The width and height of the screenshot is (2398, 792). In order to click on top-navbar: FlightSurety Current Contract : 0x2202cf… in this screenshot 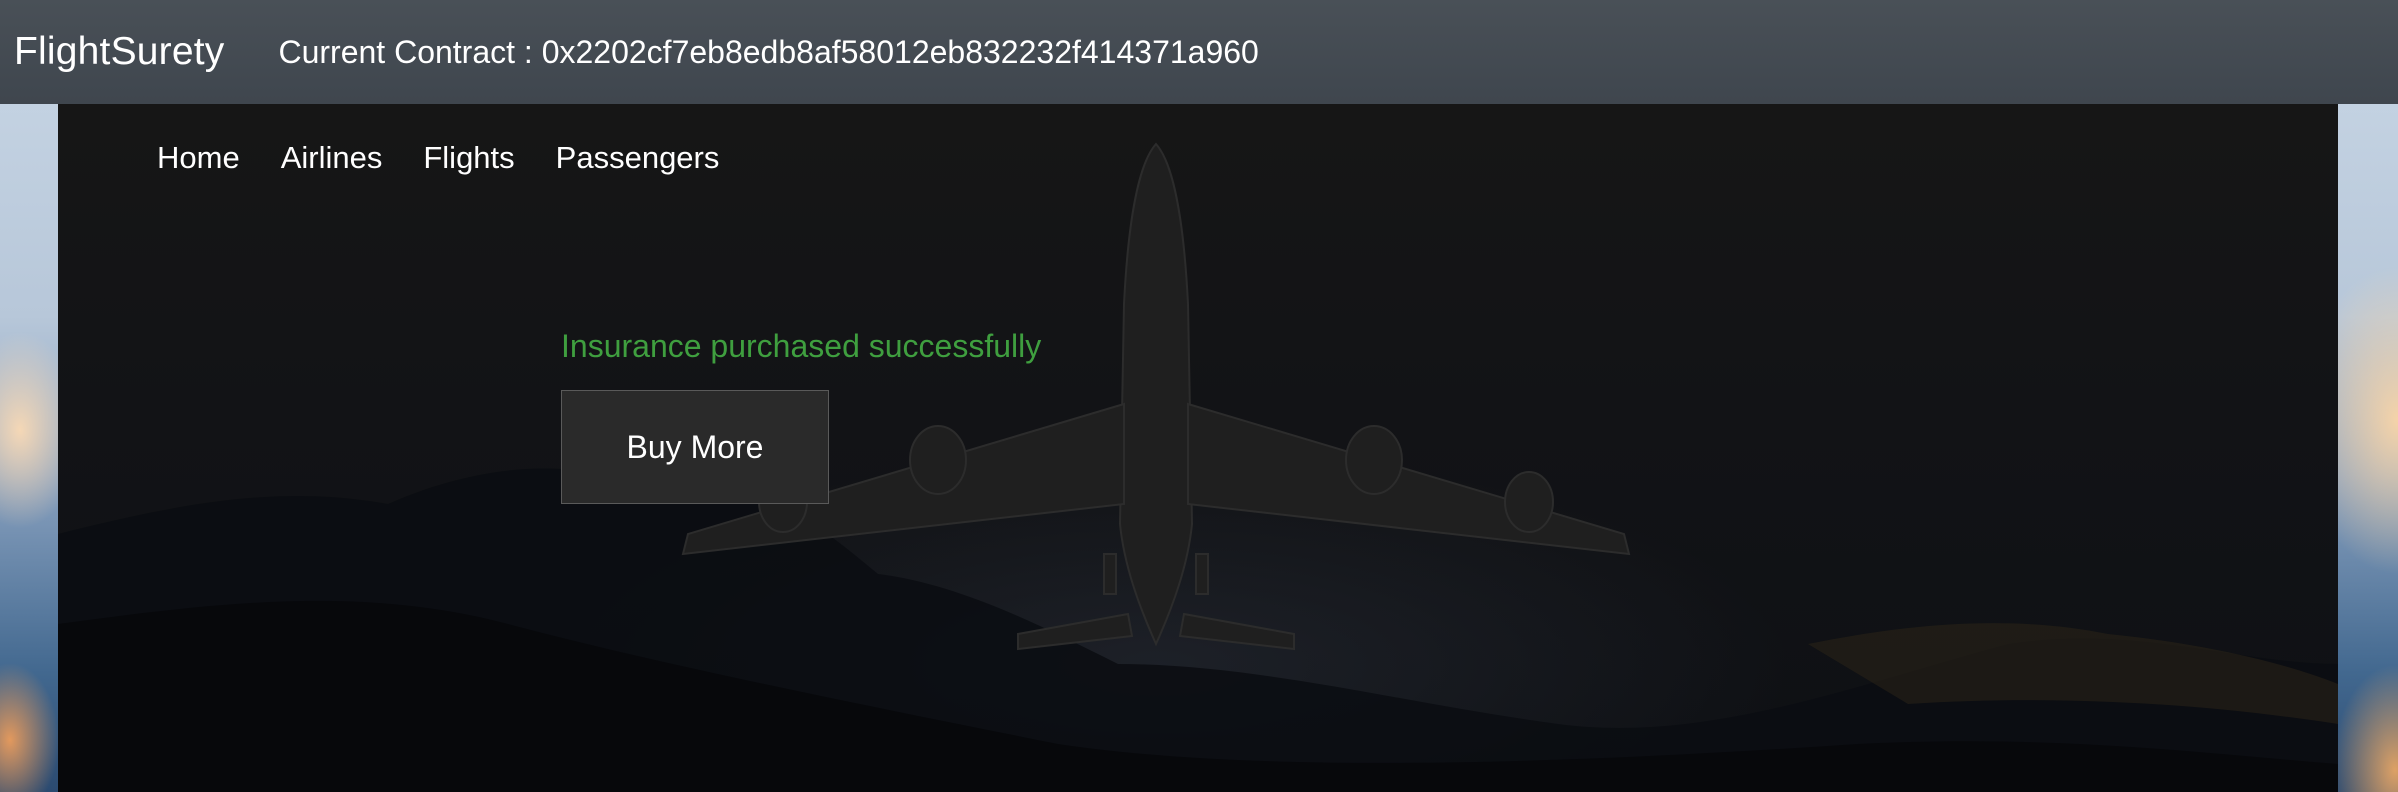, I will do `click(1199, 52)`.